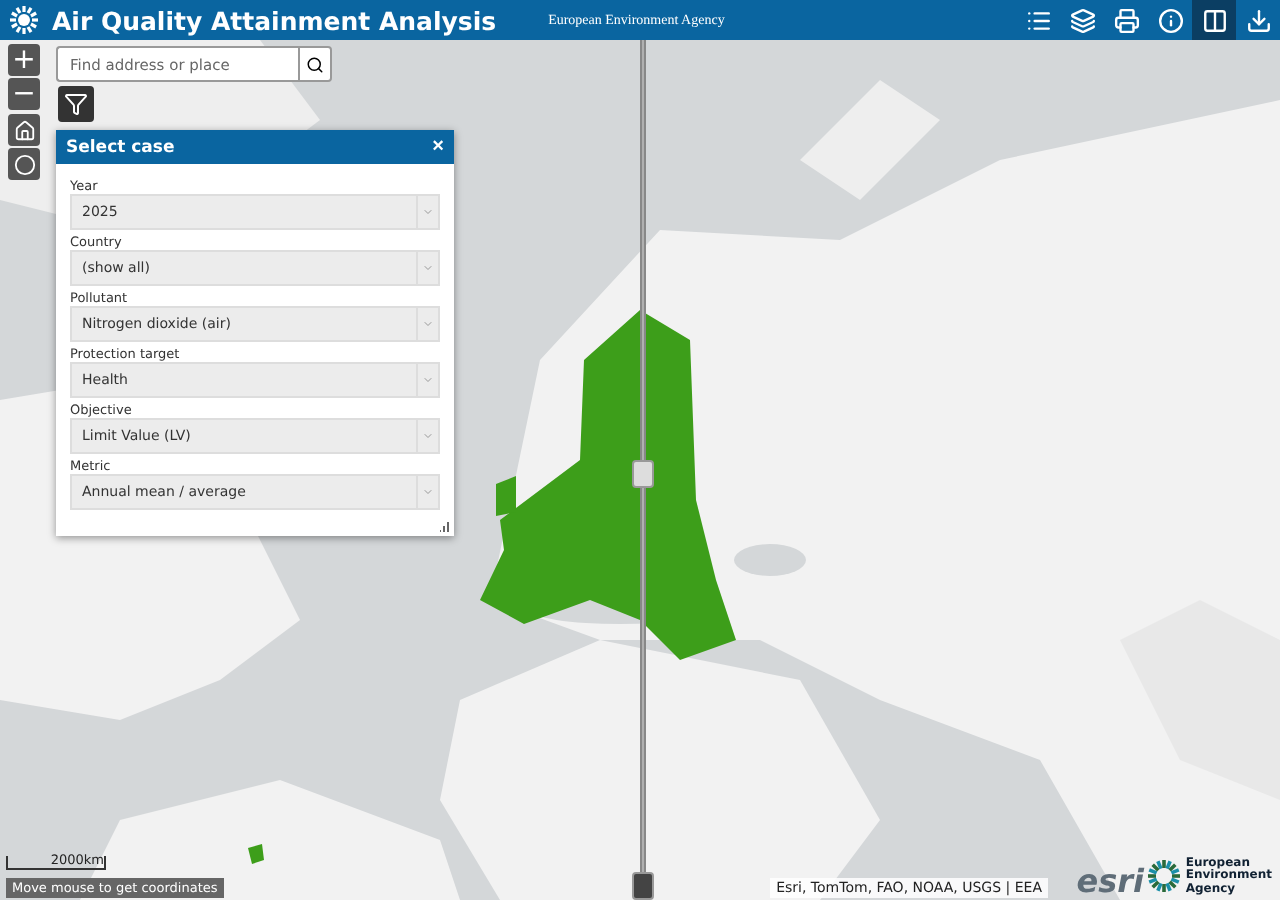  What do you see at coordinates (120, 147) in the screenshot?
I see `panel-title: Select case` at bounding box center [120, 147].